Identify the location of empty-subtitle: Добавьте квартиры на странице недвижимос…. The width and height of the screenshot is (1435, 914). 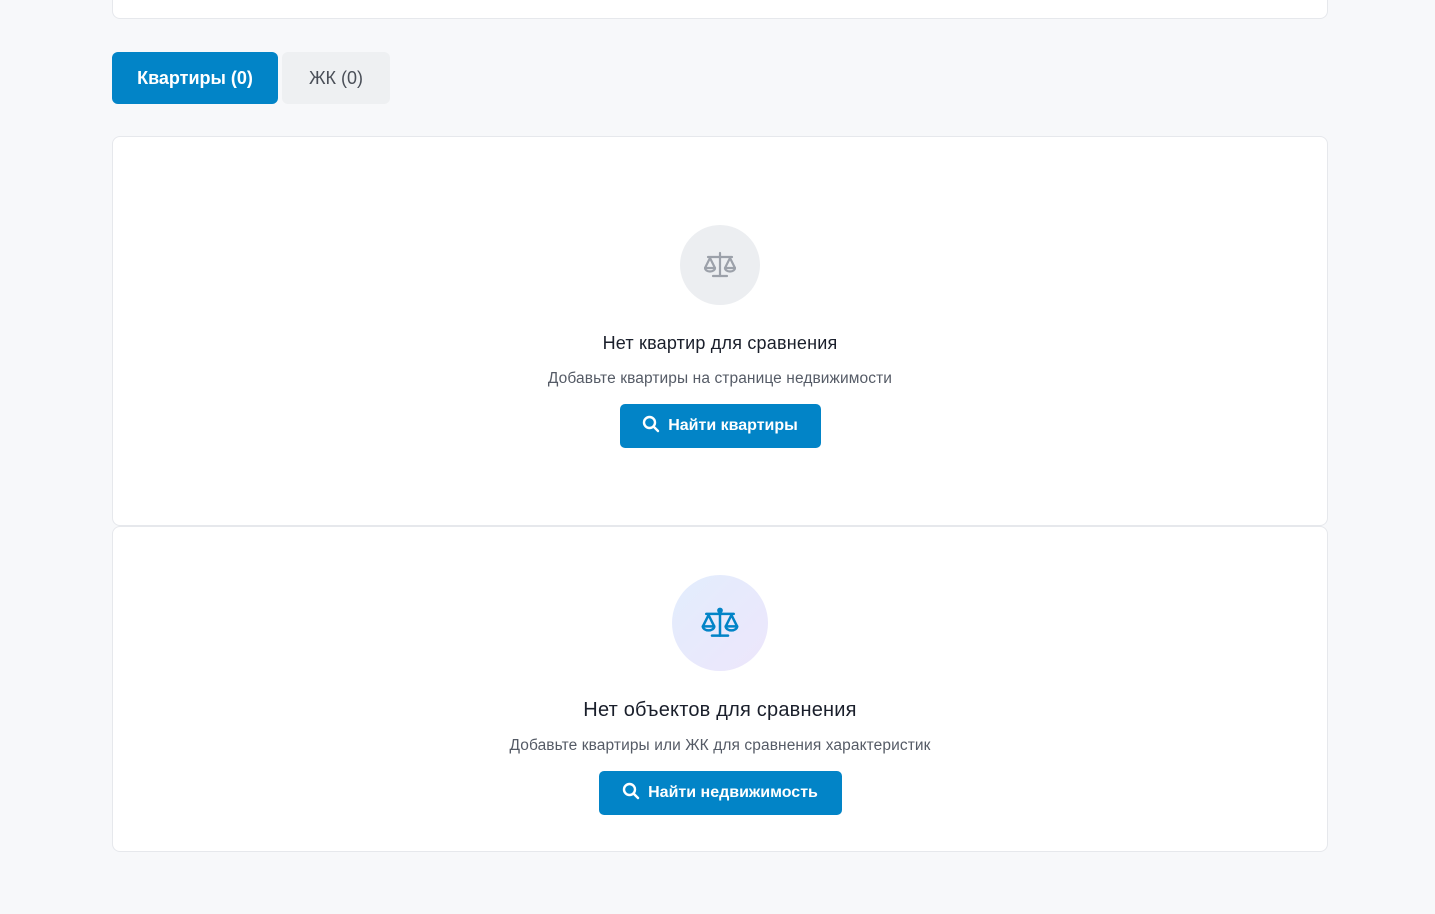
(720, 378).